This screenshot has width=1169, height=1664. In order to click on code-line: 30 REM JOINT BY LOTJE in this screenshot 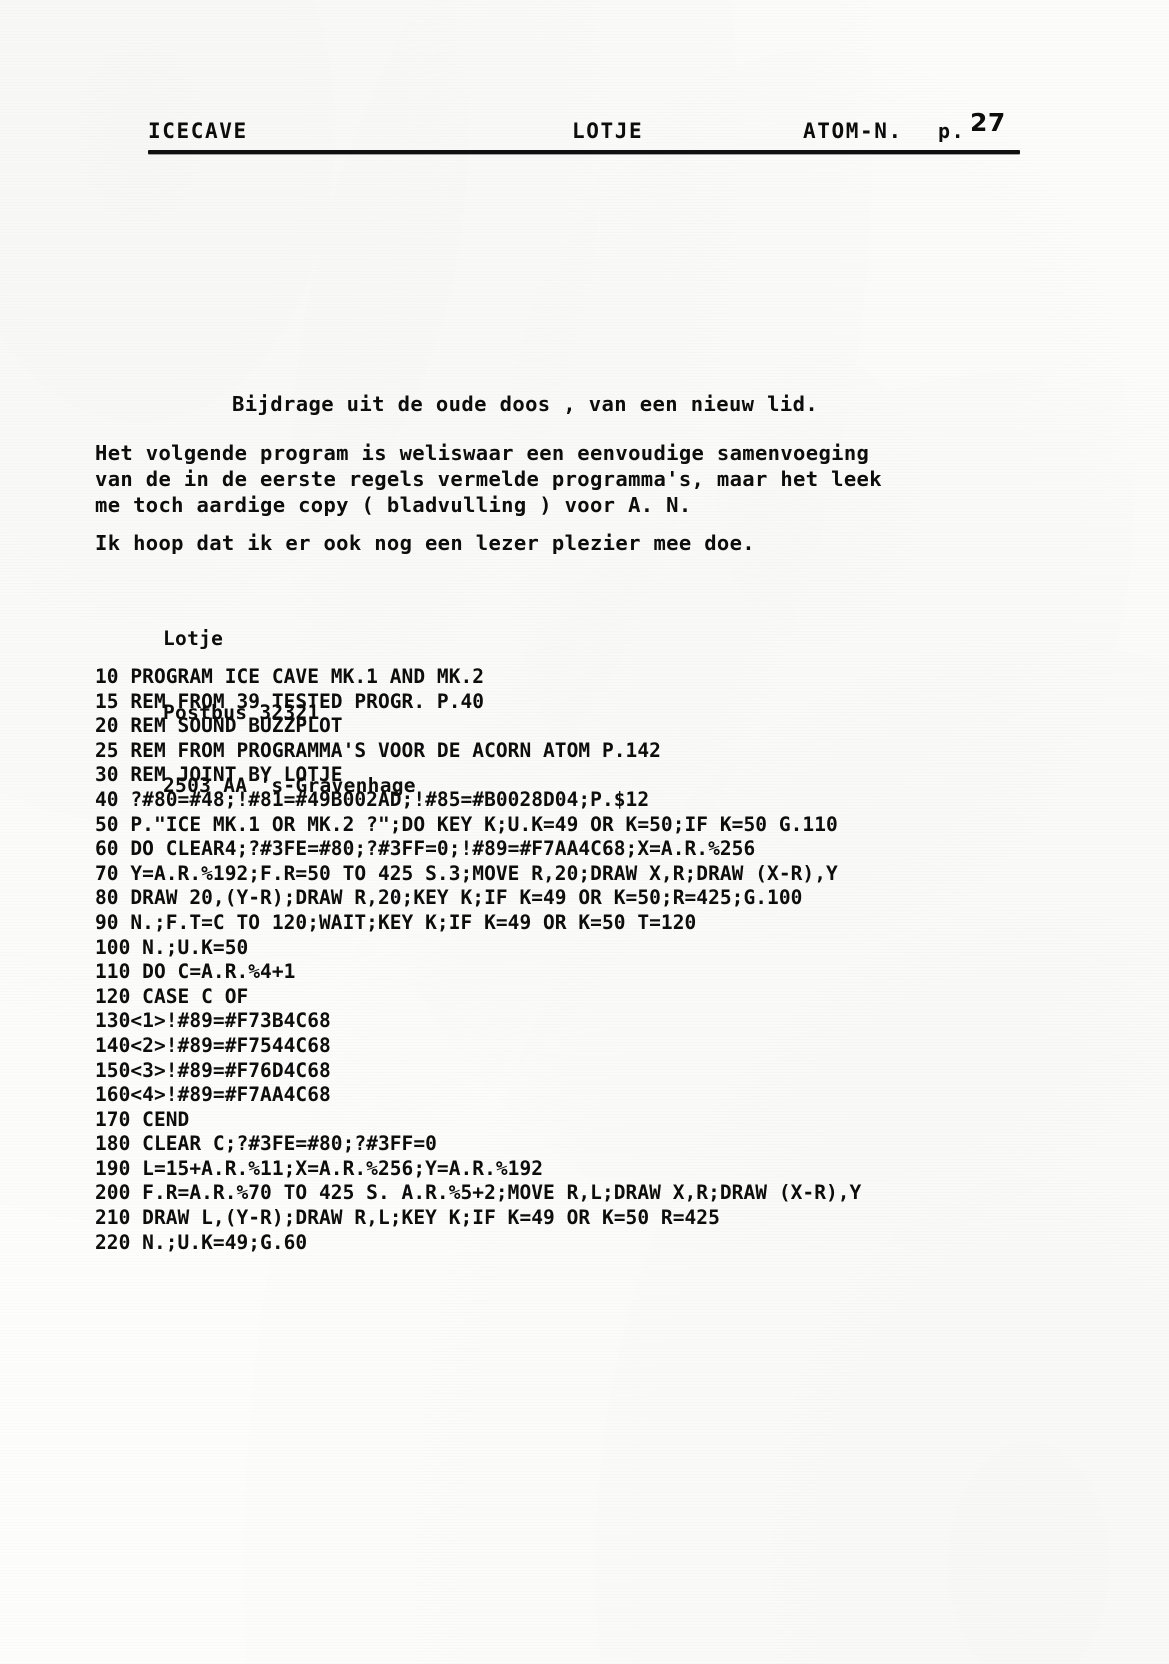, I will do `click(219, 775)`.